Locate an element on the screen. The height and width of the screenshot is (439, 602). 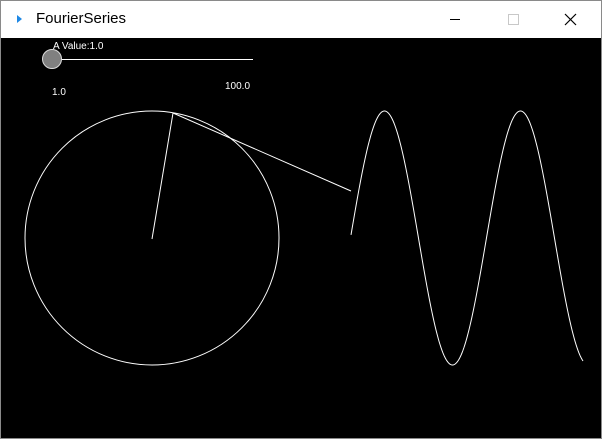
maximize-icon is located at coordinates (513, 19).